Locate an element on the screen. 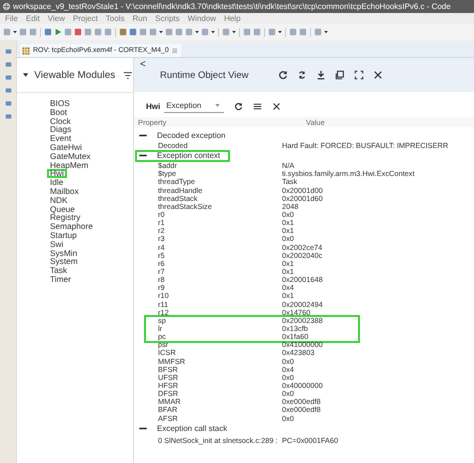 Image resolution: width=474 pixels, height=463 pixels. module-item: Swi is located at coordinates (56, 244).